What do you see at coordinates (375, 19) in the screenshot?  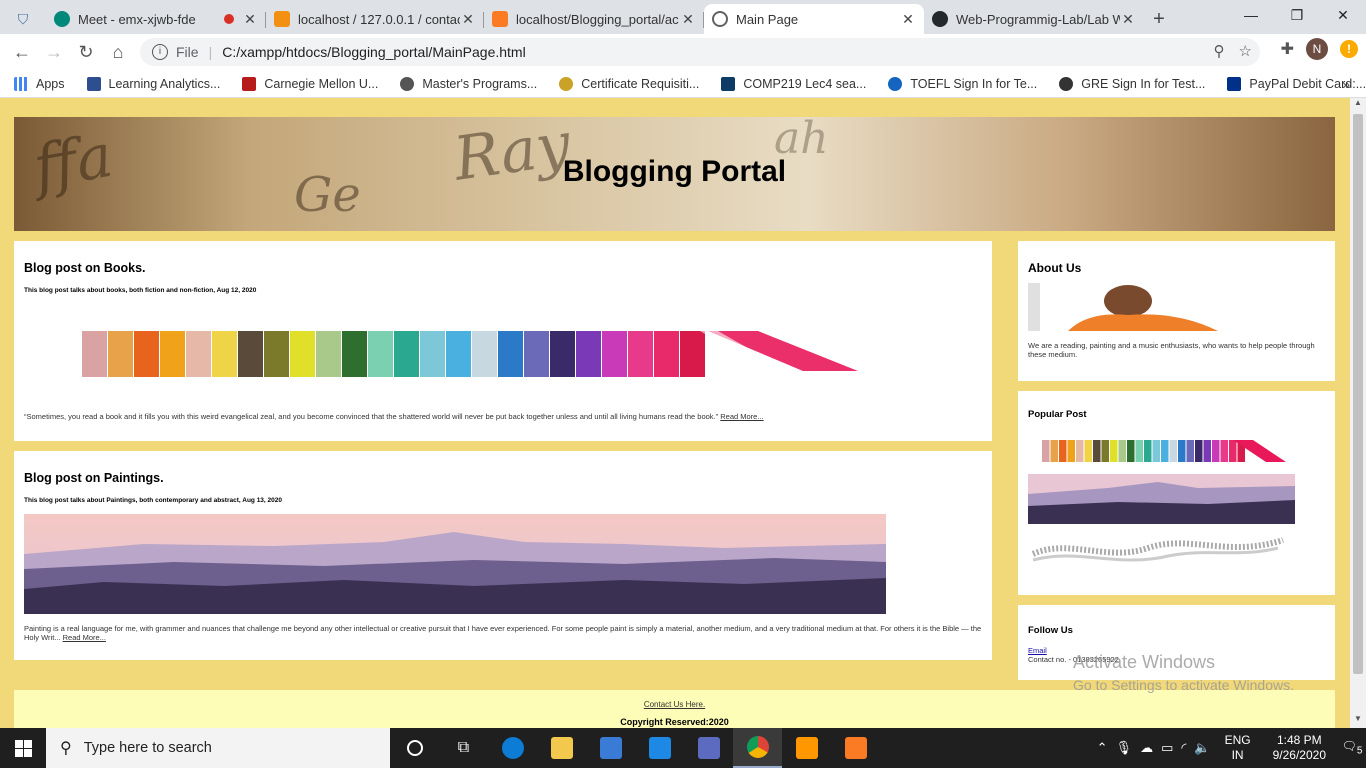 I see `tab-phpmyadmin: localhost / 127.0.0.1 / contact ✕` at bounding box center [375, 19].